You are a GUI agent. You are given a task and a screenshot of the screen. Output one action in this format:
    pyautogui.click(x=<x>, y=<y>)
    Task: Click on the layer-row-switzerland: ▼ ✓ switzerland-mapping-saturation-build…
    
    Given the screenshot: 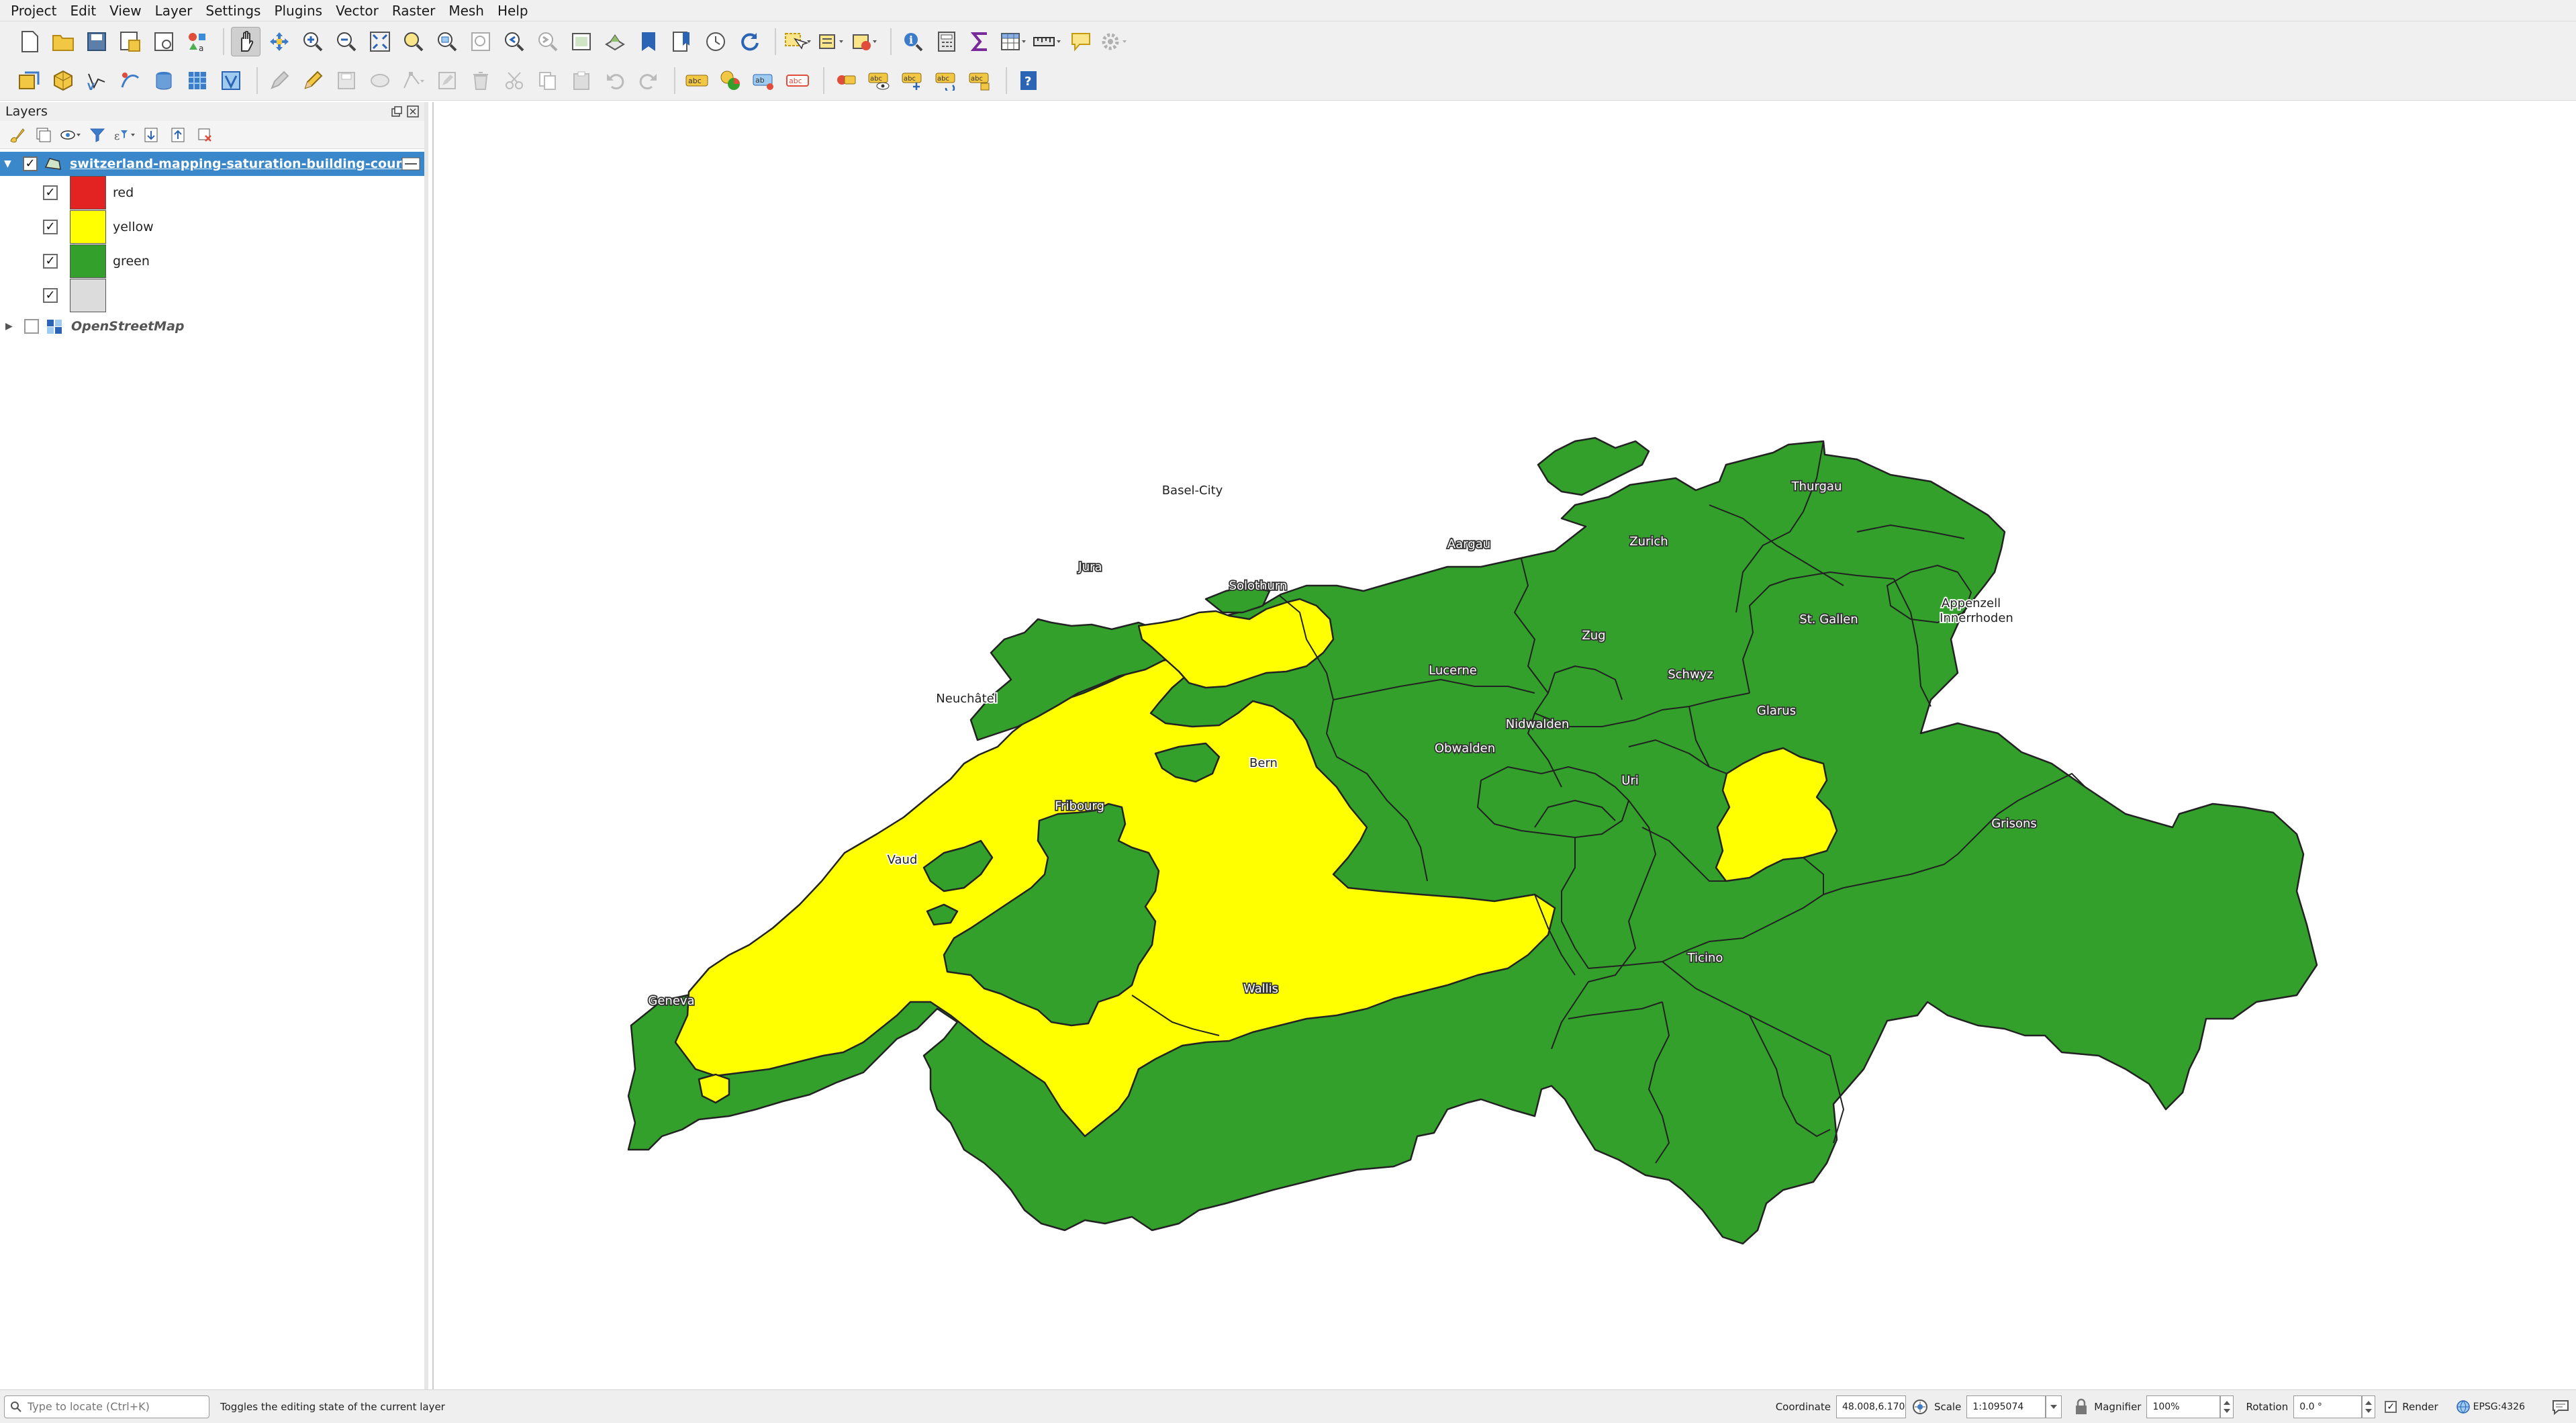 What is the action you would take?
    pyautogui.click(x=212, y=164)
    